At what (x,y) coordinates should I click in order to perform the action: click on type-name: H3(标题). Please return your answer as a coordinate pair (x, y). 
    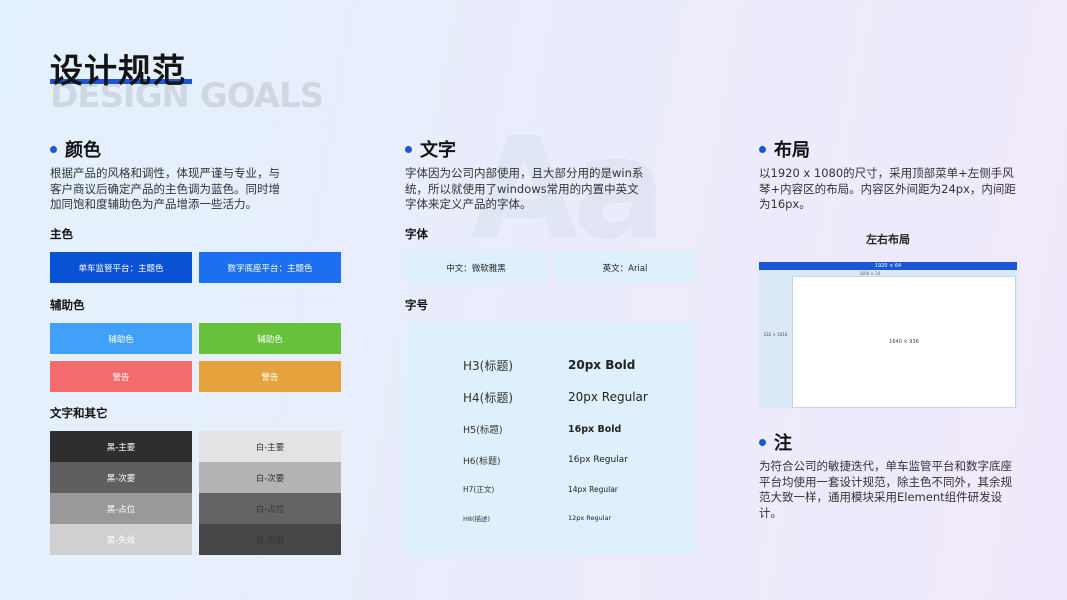
    Looking at the image, I should click on (488, 365).